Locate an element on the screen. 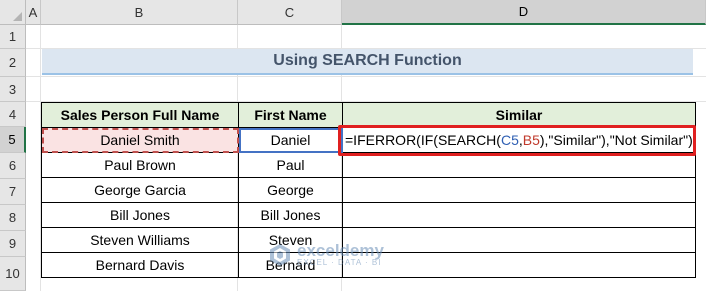 The height and width of the screenshot is (291, 706). row-header-5: 5 is located at coordinates (13, 140).